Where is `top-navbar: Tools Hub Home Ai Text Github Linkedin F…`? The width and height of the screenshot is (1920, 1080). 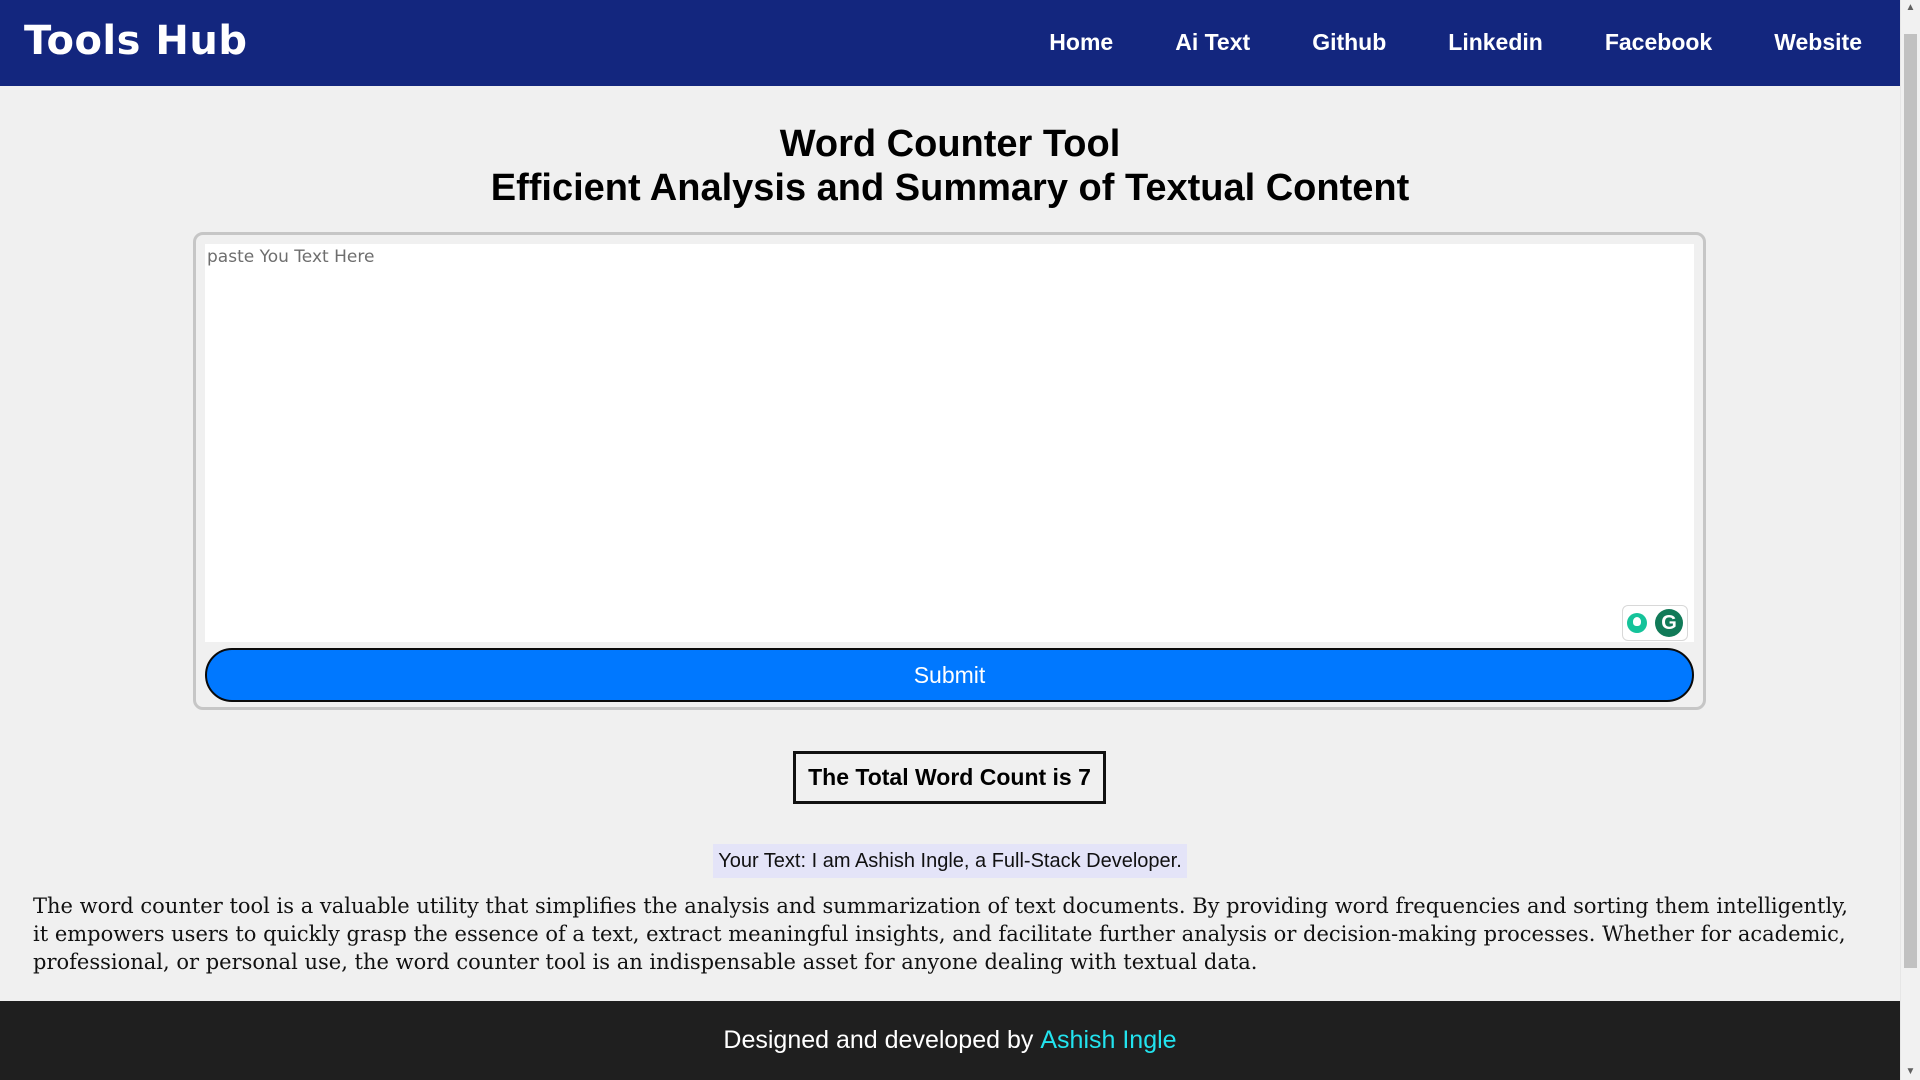 top-navbar: Tools Hub Home Ai Text Github Linkedin F… is located at coordinates (950, 43).